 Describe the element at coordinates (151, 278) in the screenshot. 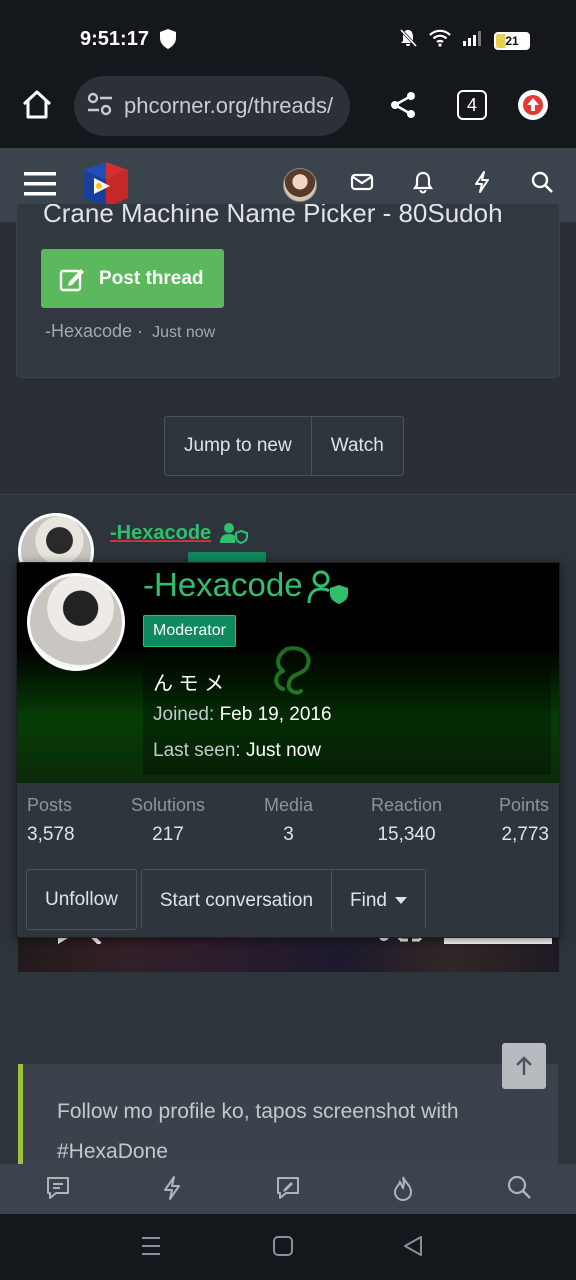

I see `post-thread-label: Post thread` at that location.